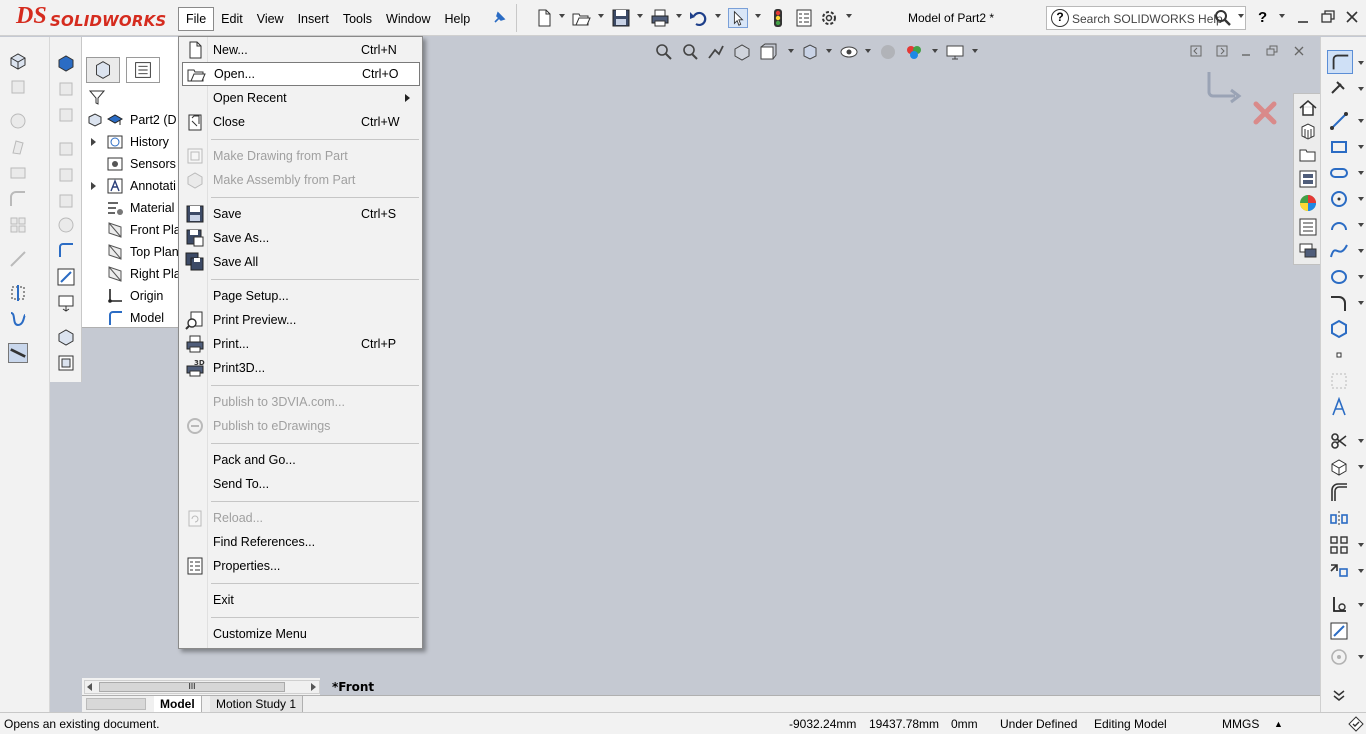 The height and width of the screenshot is (734, 1366). I want to click on ellipse-icon, so click(1339, 277).